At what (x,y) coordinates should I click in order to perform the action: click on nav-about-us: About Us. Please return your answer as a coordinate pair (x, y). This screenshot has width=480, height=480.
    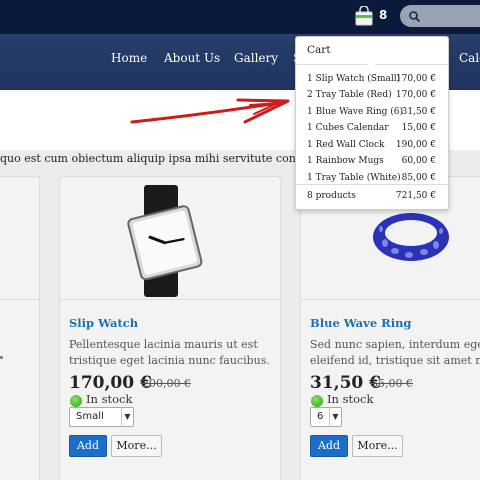
    Looking at the image, I should click on (192, 58).